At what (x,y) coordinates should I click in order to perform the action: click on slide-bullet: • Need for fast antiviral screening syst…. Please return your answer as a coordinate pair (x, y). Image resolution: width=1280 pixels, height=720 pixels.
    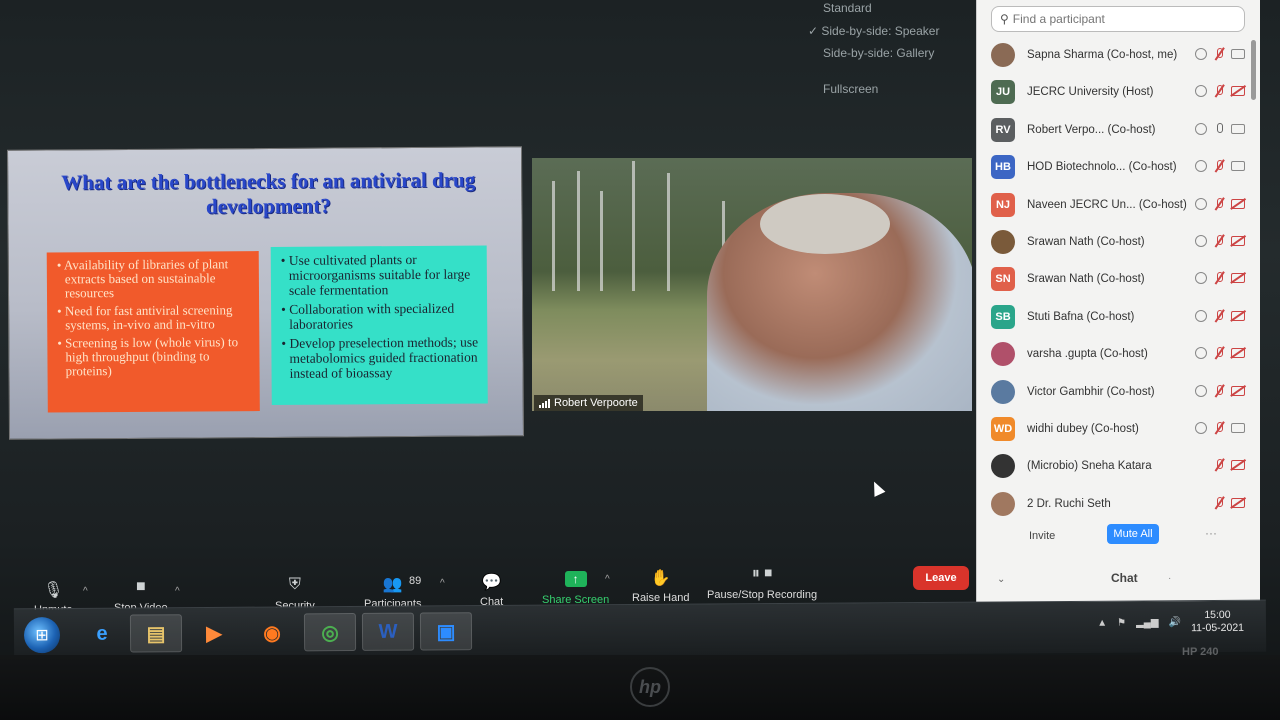
    Looking at the image, I should click on (145, 317).